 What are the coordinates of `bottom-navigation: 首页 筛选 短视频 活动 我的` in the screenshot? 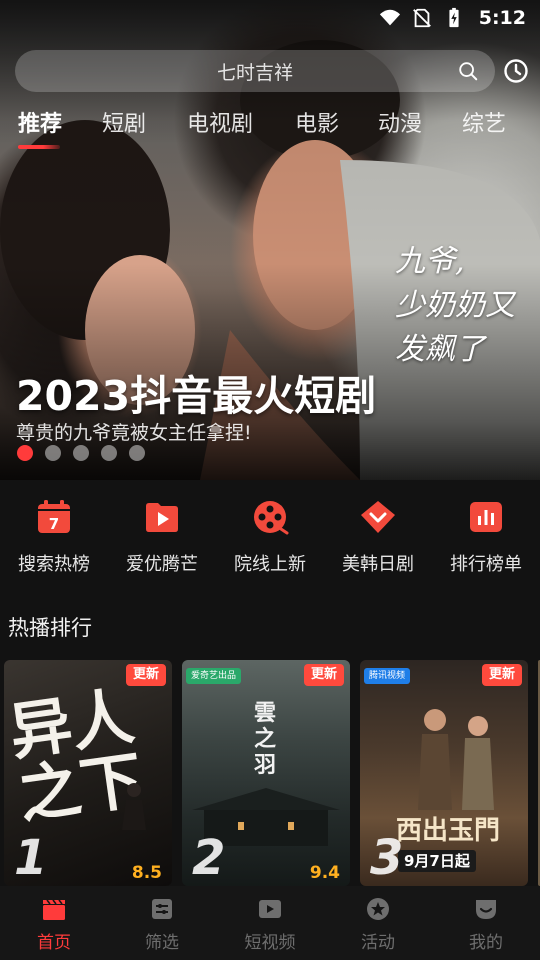 It's located at (270, 923).